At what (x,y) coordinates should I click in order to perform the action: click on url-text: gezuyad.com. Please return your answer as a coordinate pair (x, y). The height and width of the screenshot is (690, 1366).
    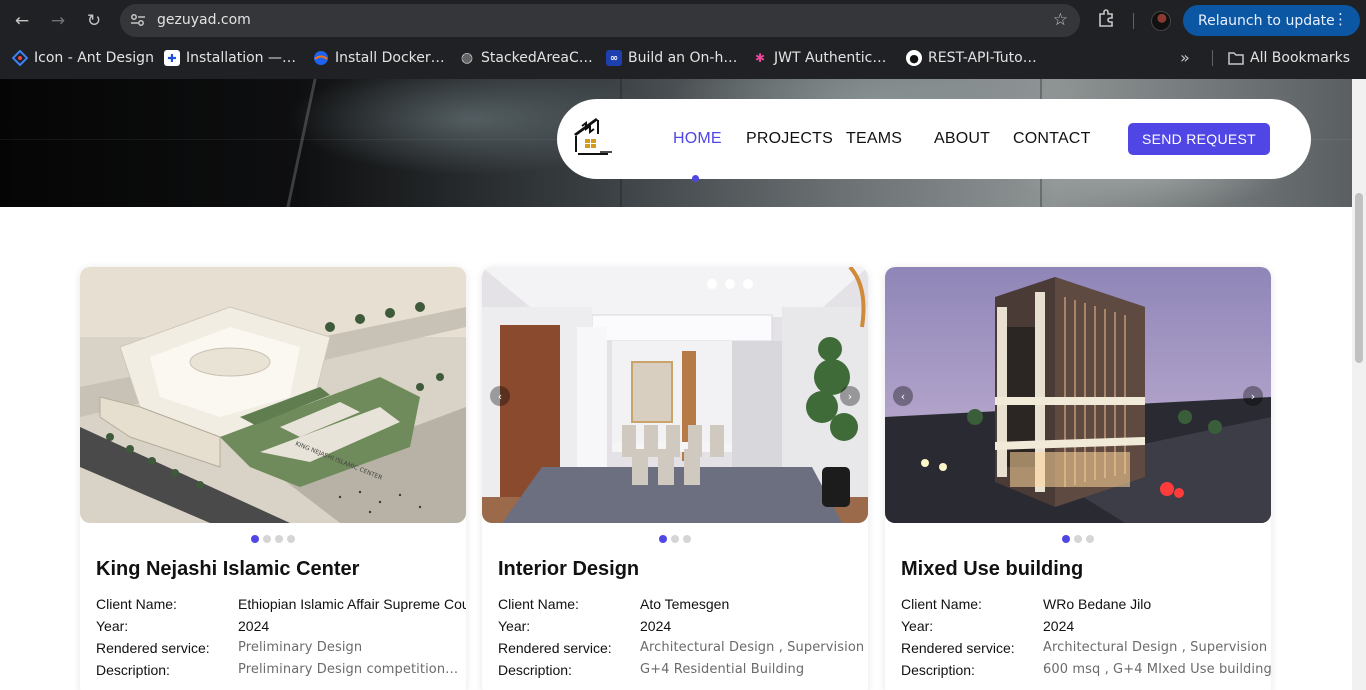
    Looking at the image, I should click on (204, 20).